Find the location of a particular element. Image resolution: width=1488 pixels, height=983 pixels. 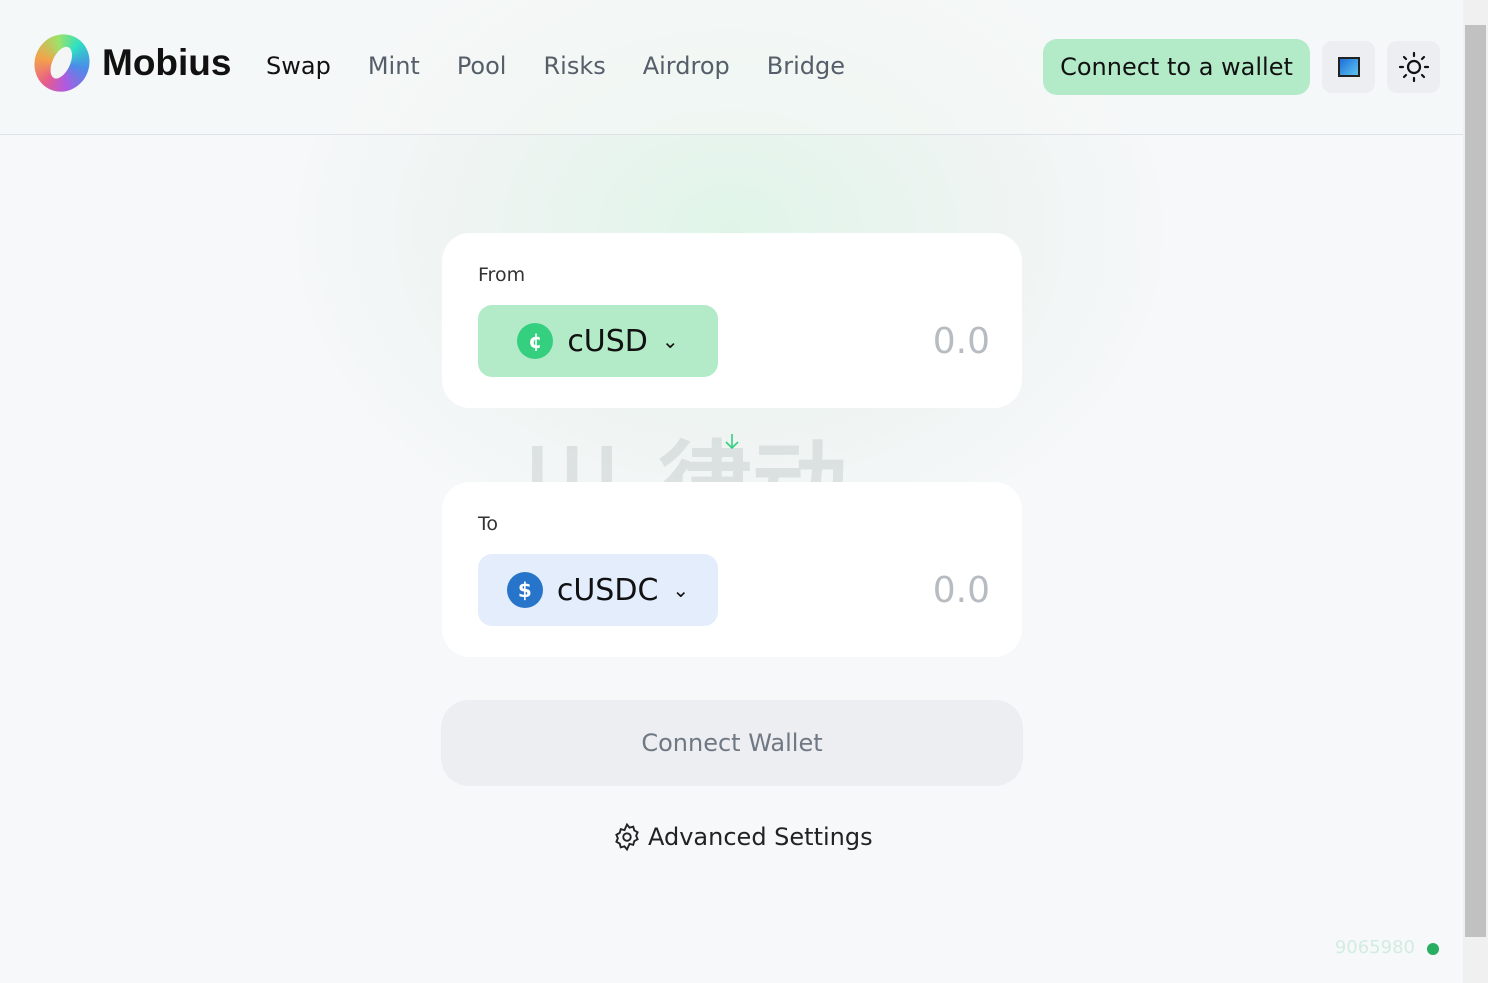

cusd-coin-icon: ¢ is located at coordinates (535, 341).